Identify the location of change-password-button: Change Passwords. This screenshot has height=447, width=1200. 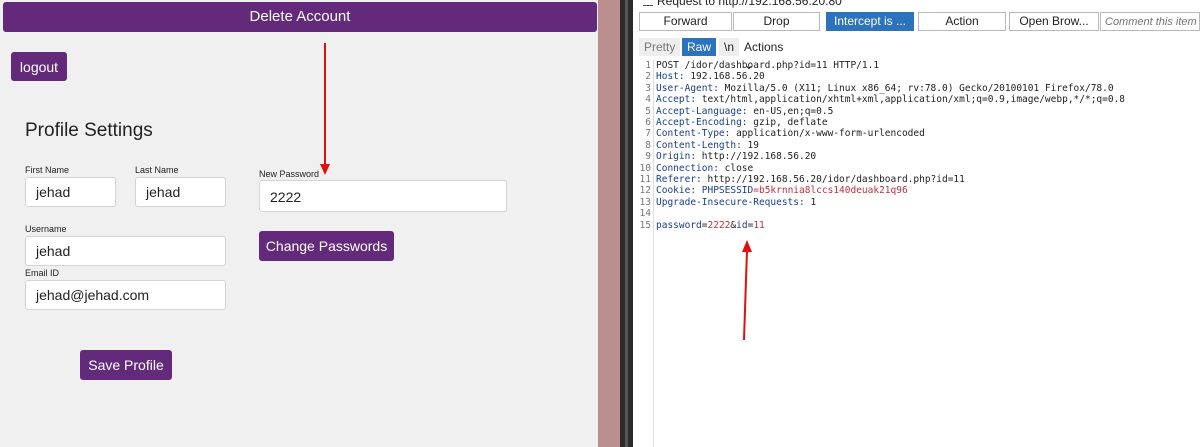
(326, 246).